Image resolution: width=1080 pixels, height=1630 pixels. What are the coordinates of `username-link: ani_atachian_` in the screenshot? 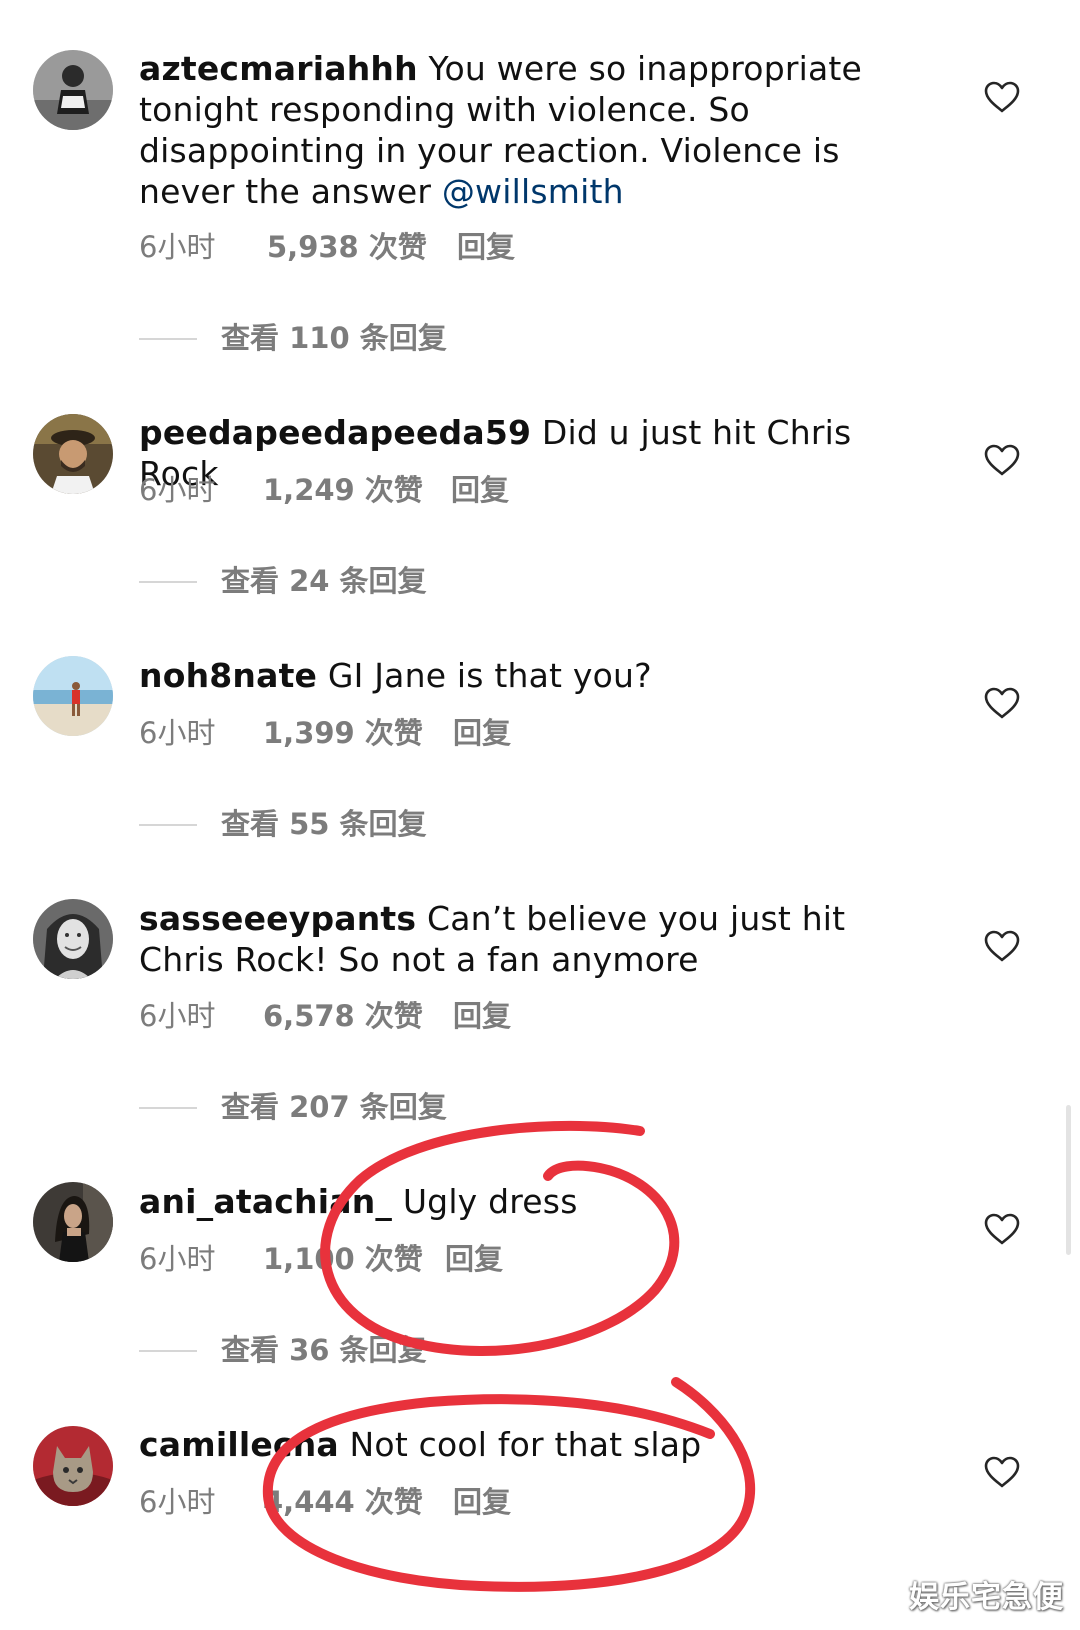 It's located at (265, 1201).